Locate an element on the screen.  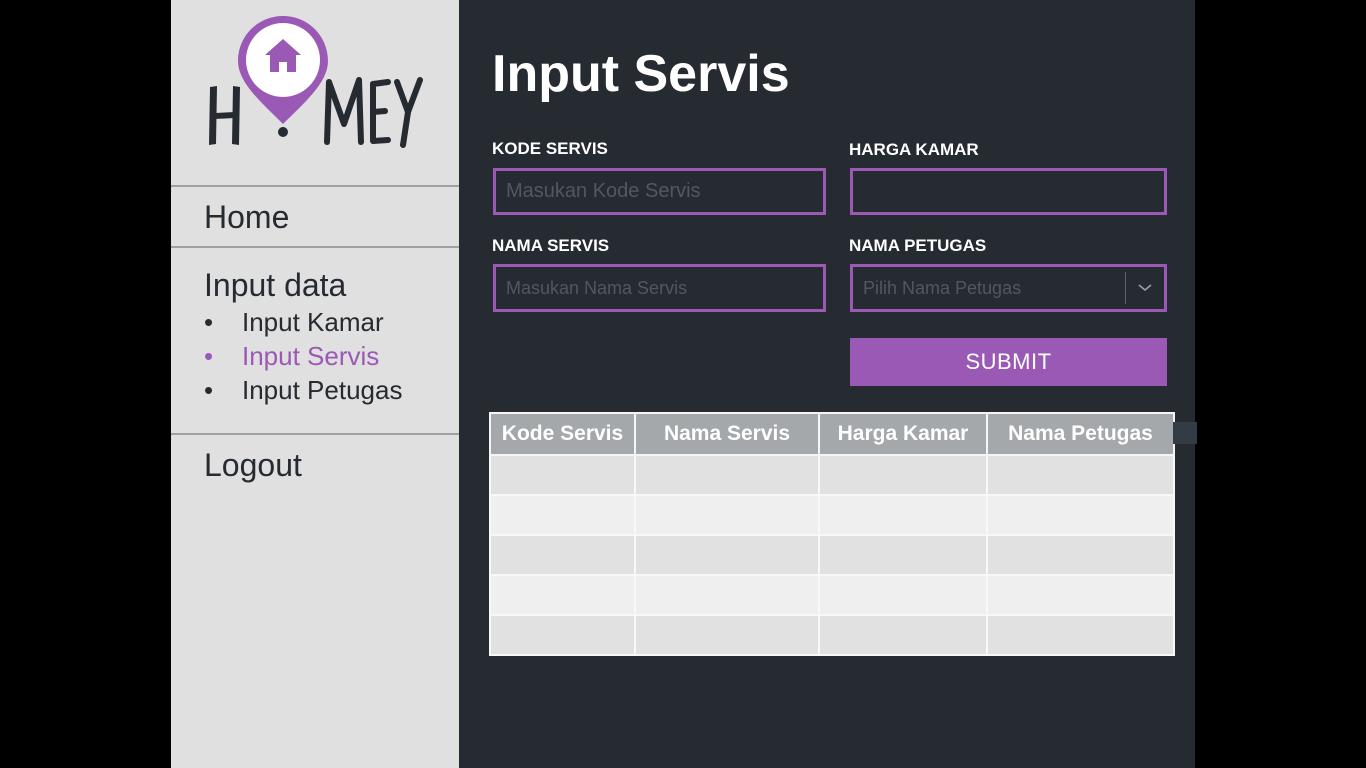
page-title: Input Servis is located at coordinates (641, 74).